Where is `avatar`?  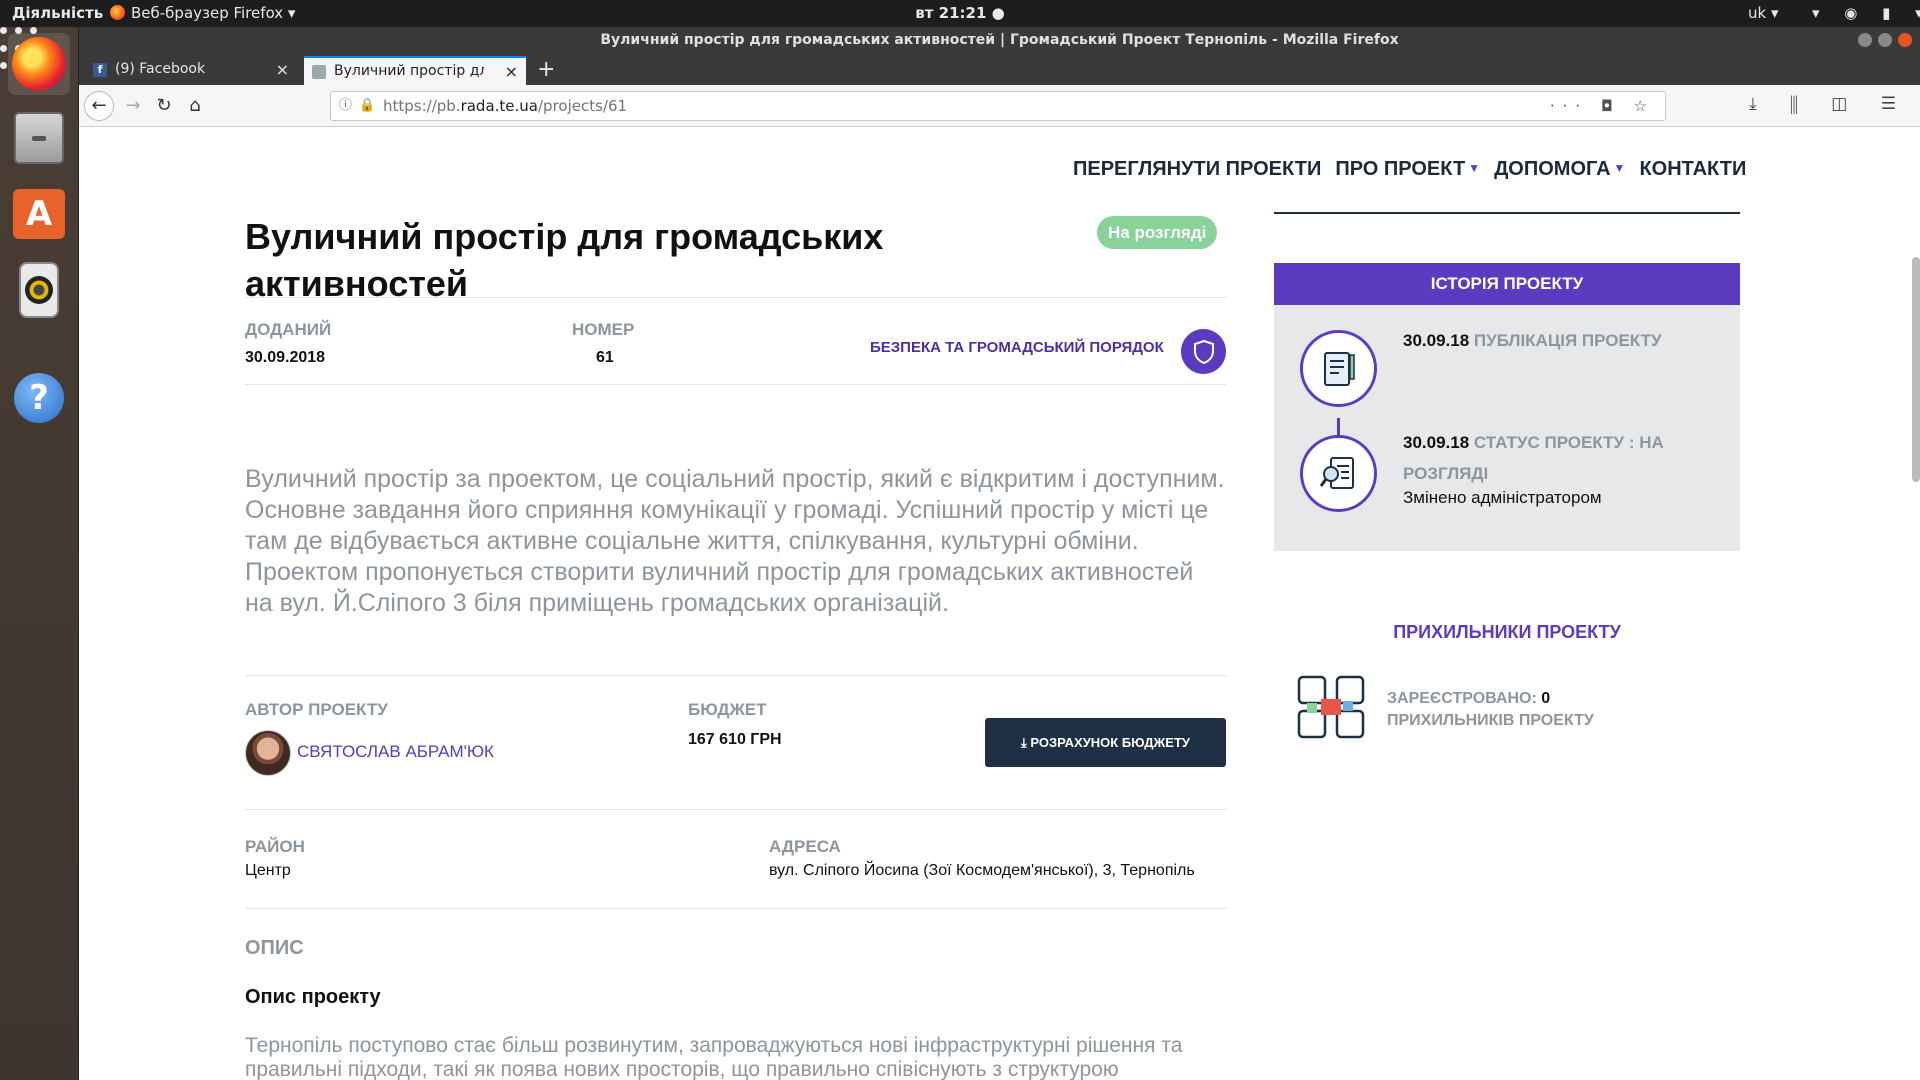 avatar is located at coordinates (268, 753).